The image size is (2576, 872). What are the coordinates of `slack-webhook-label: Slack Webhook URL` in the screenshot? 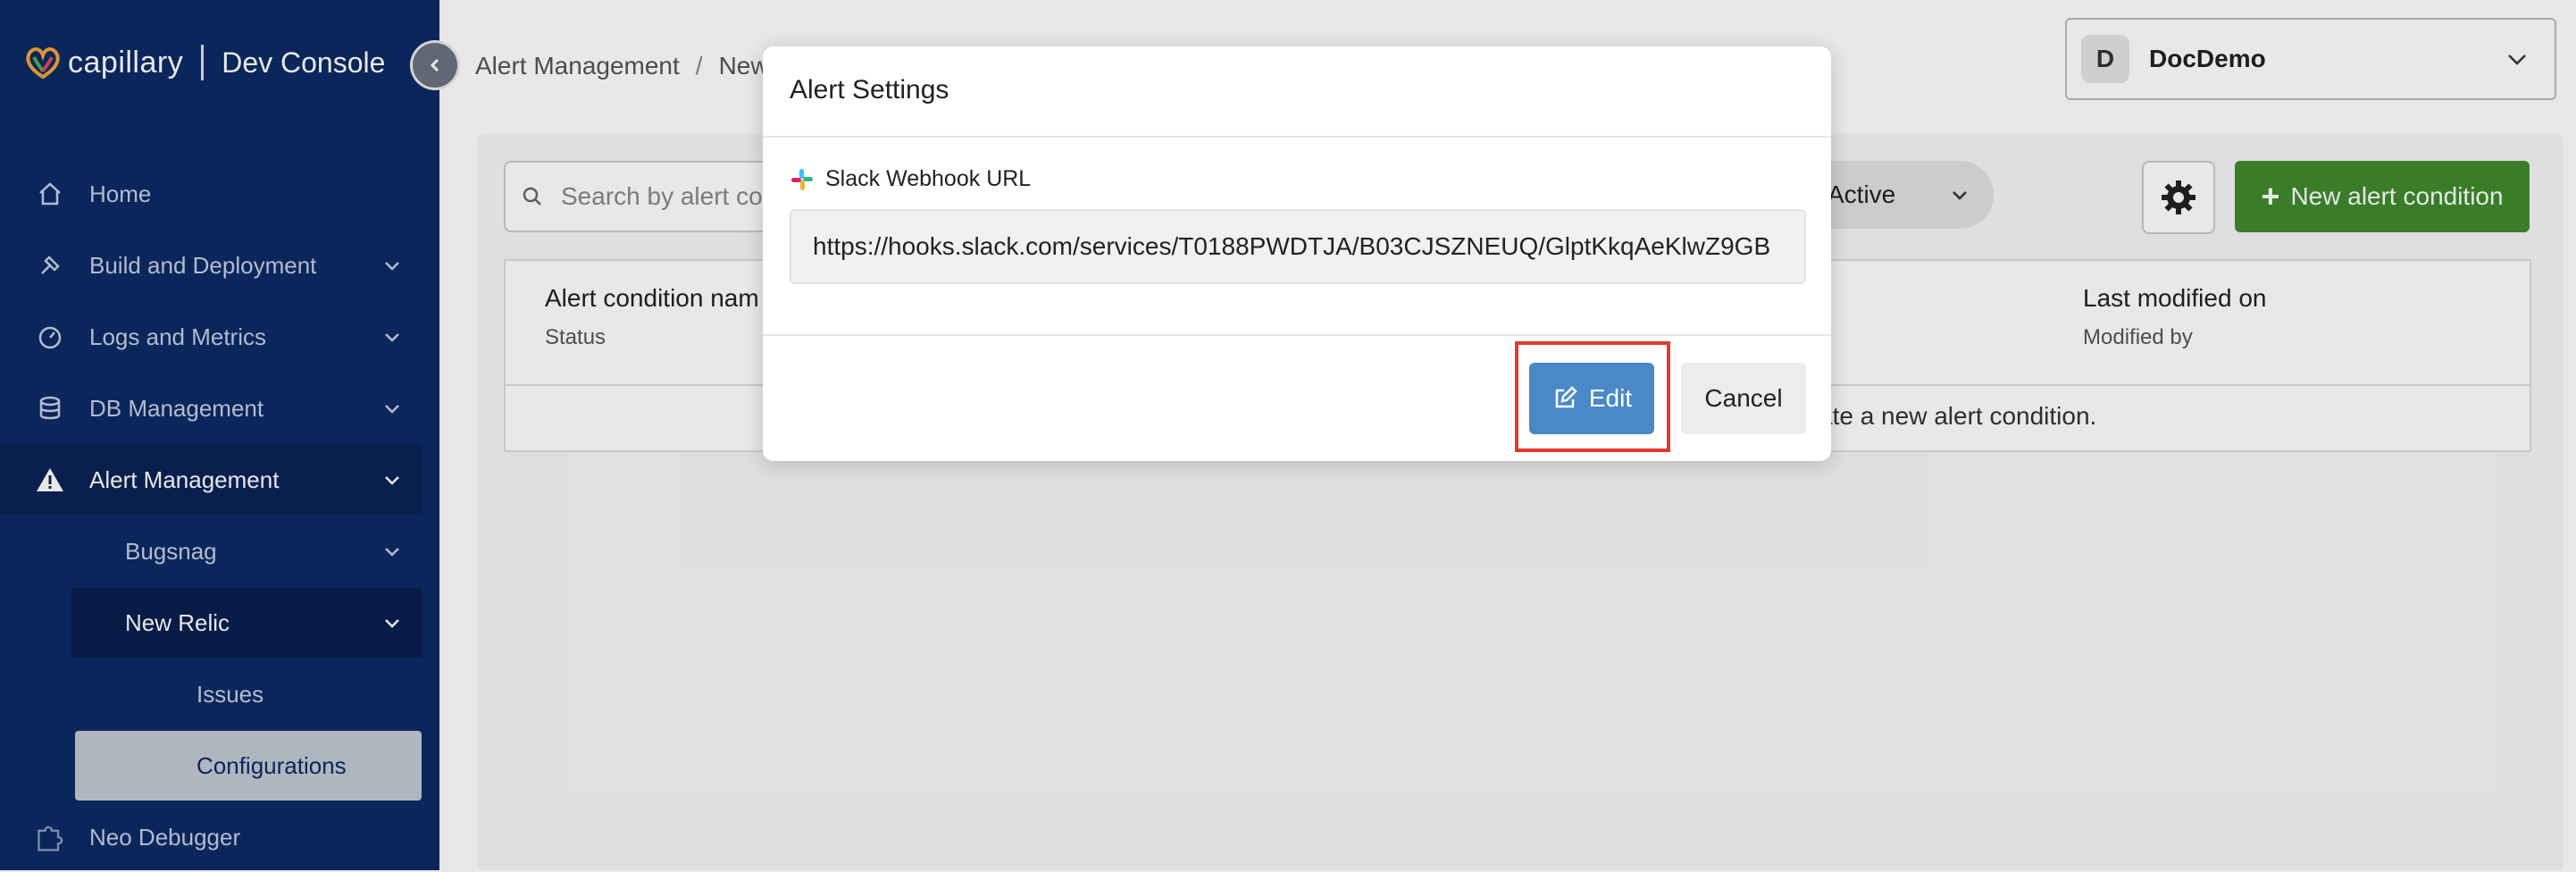 It's located at (911, 179).